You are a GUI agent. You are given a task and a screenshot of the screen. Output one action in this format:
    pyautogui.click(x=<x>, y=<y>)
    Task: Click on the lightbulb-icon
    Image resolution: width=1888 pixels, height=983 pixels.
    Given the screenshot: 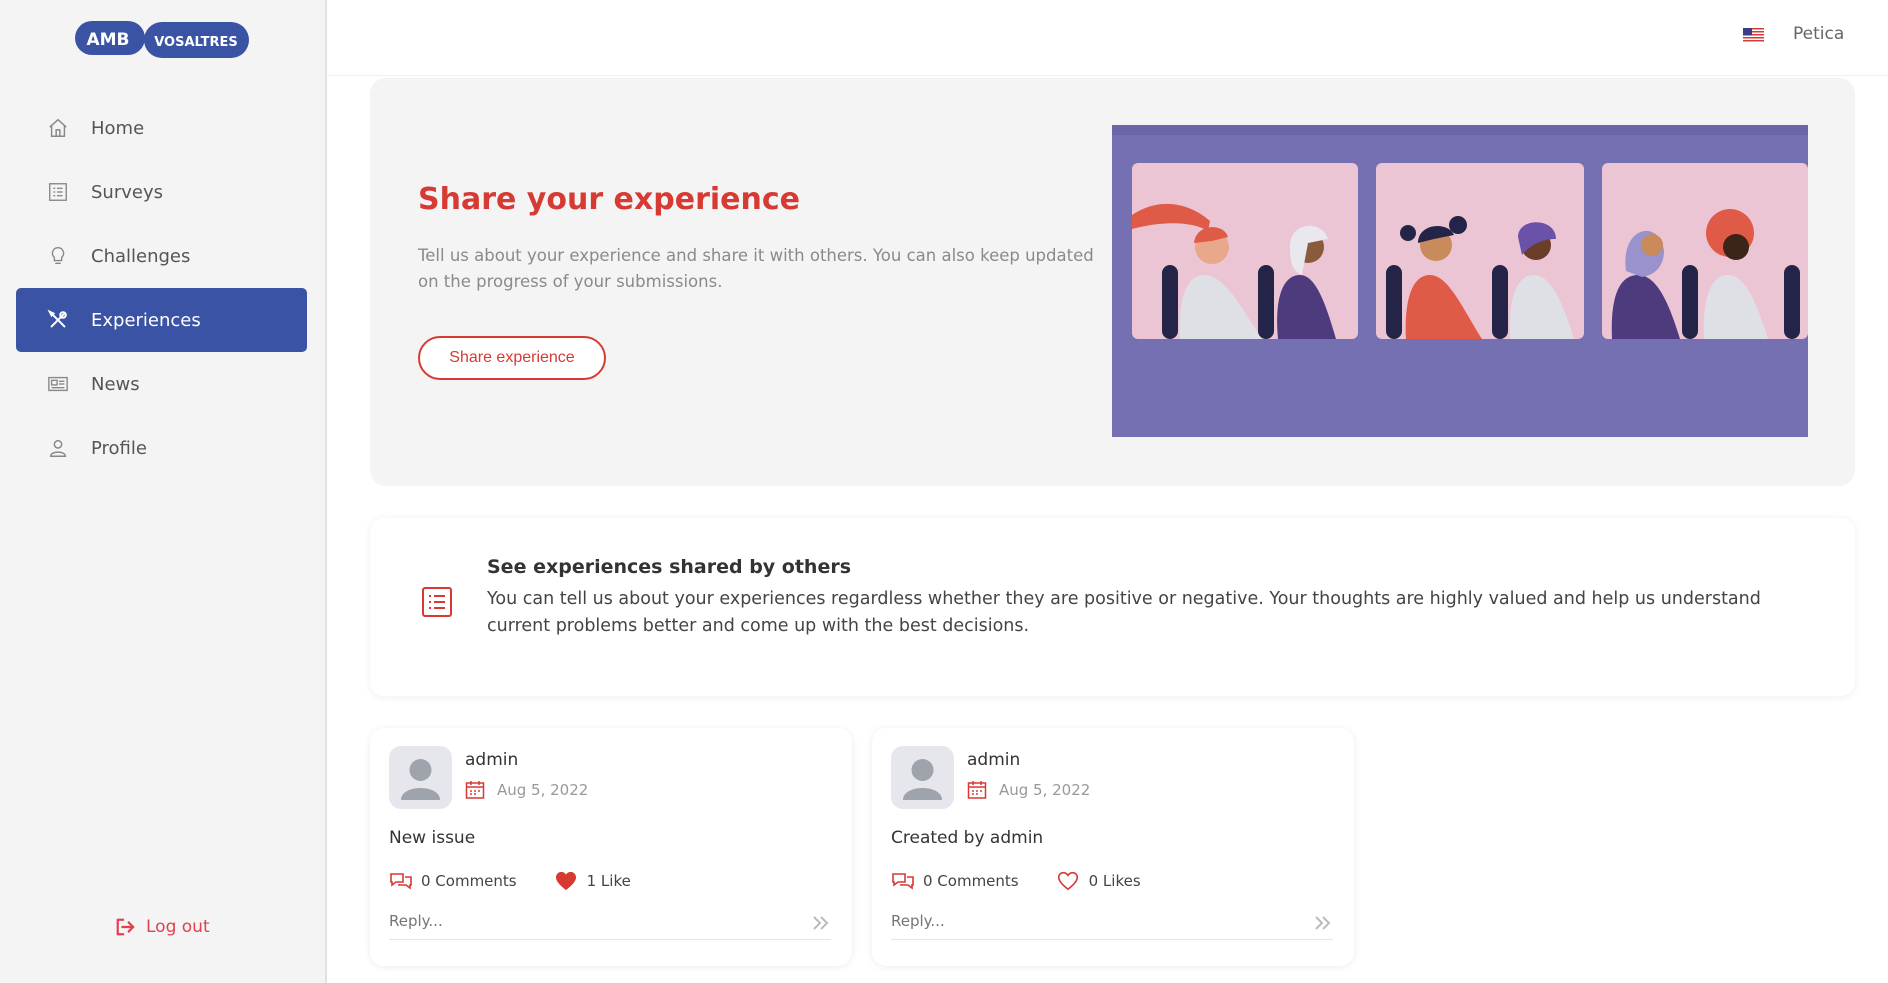 What is the action you would take?
    pyautogui.click(x=58, y=256)
    